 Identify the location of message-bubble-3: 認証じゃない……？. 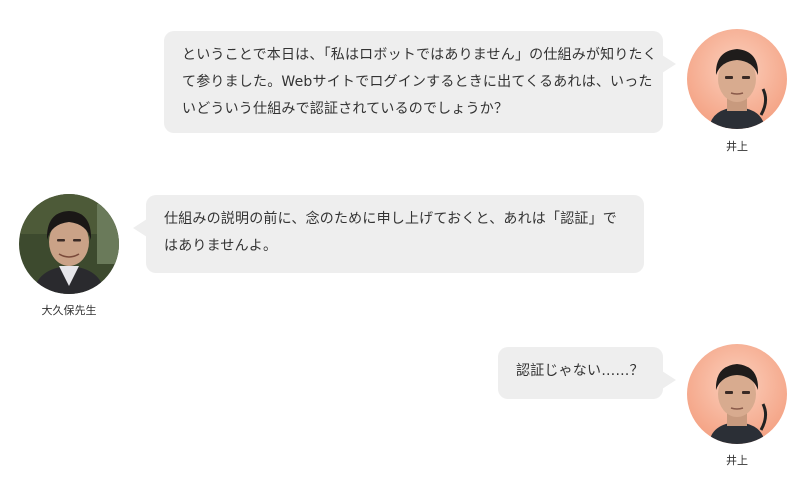
(587, 373).